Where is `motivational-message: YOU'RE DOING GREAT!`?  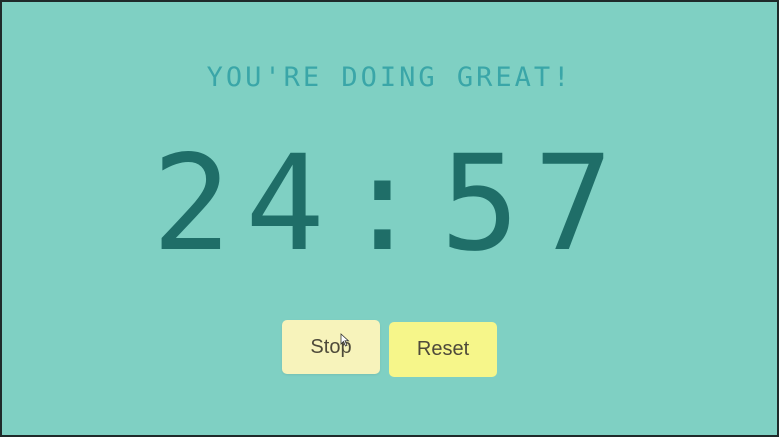
motivational-message: YOU'RE DOING GREAT! is located at coordinates (389, 77).